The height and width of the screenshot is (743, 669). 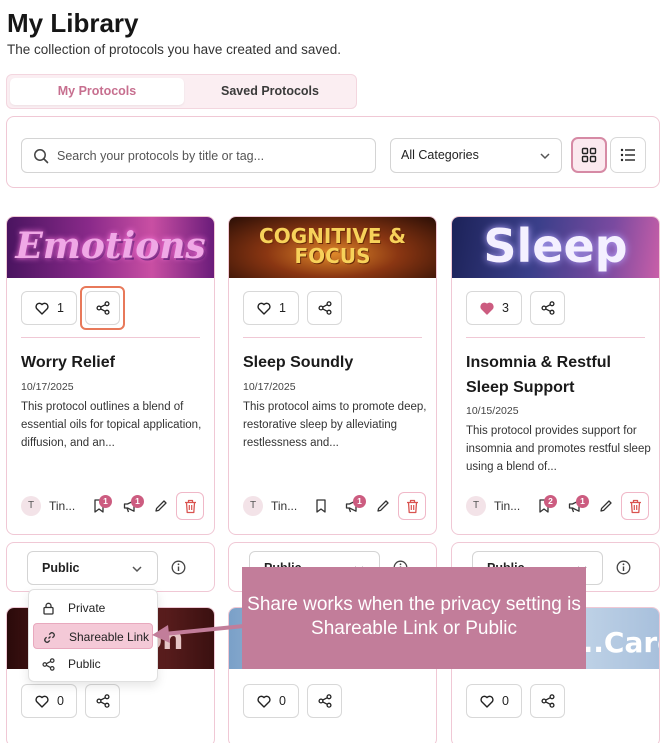 I want to click on privacy-option-public: Public, so click(x=93, y=664).